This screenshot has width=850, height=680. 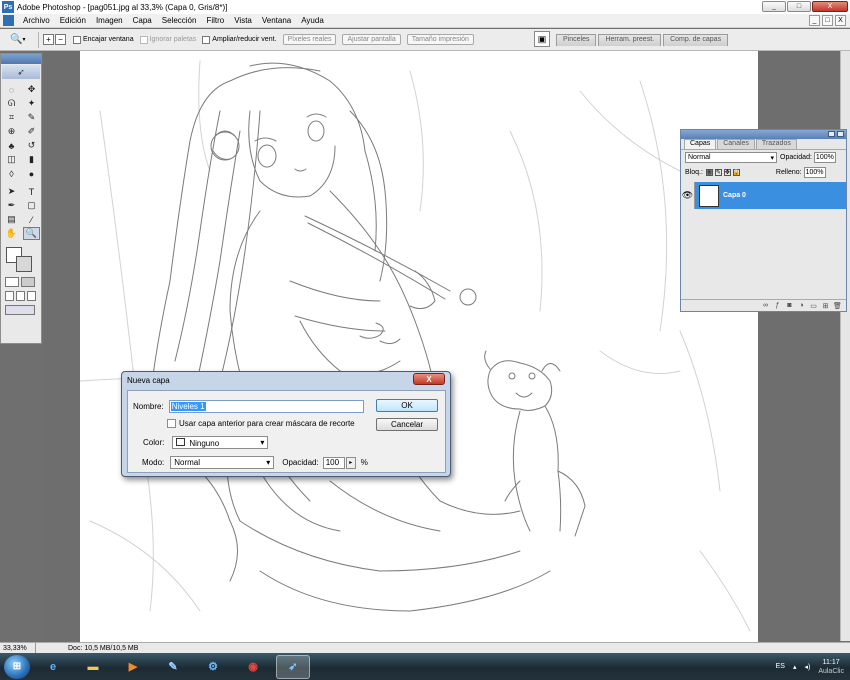 I want to click on menu-filtro: Filtro, so click(x=215, y=20).